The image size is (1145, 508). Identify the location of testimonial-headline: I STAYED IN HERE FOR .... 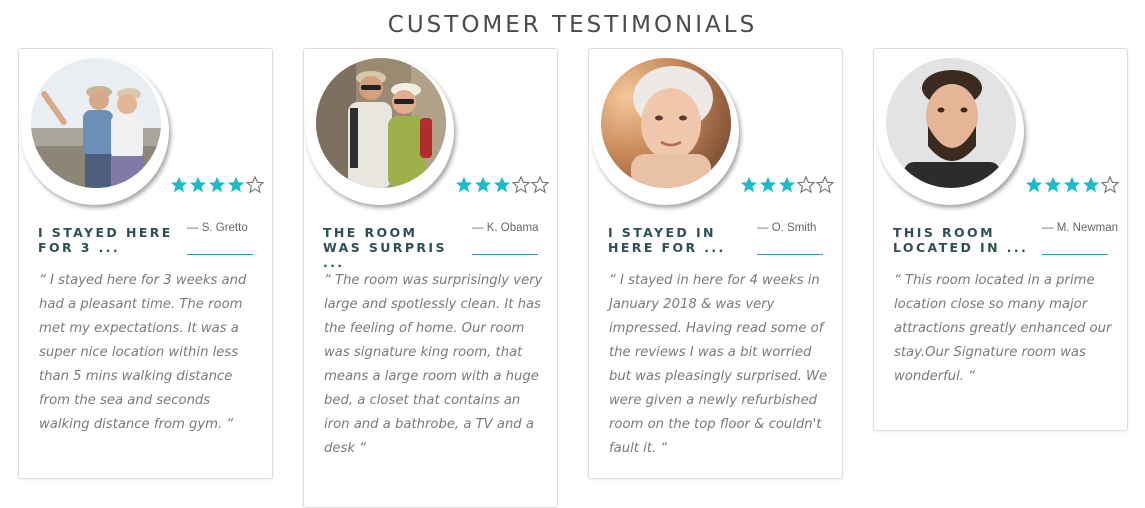
(667, 240).